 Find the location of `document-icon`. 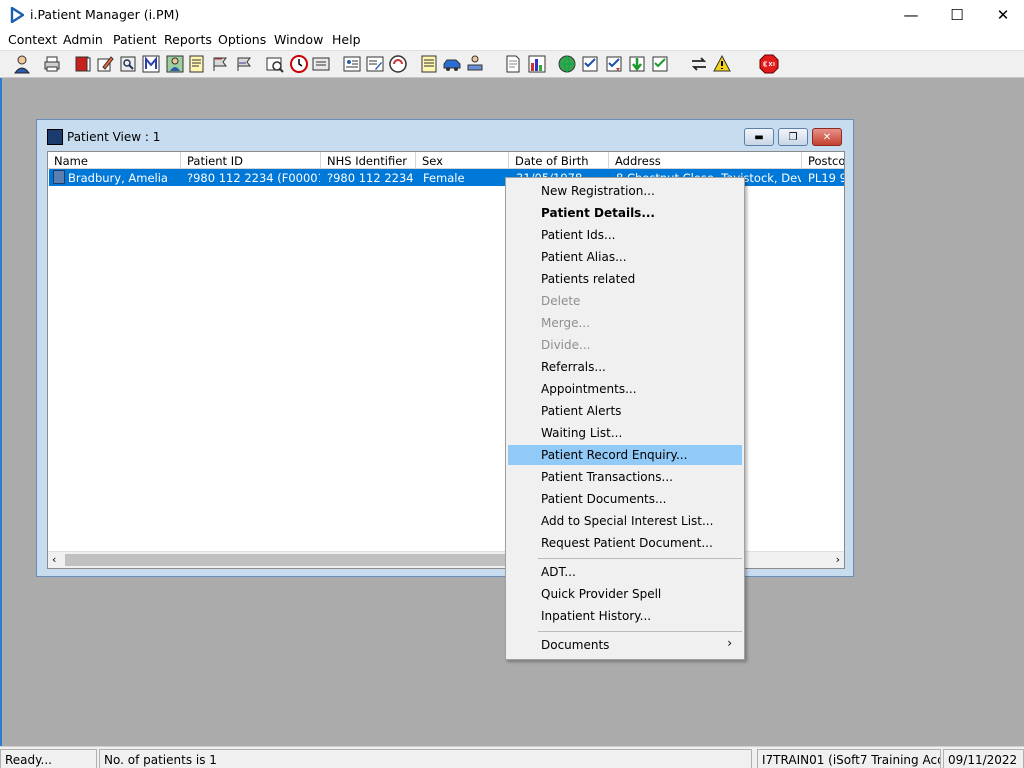

document-icon is located at coordinates (513, 64).